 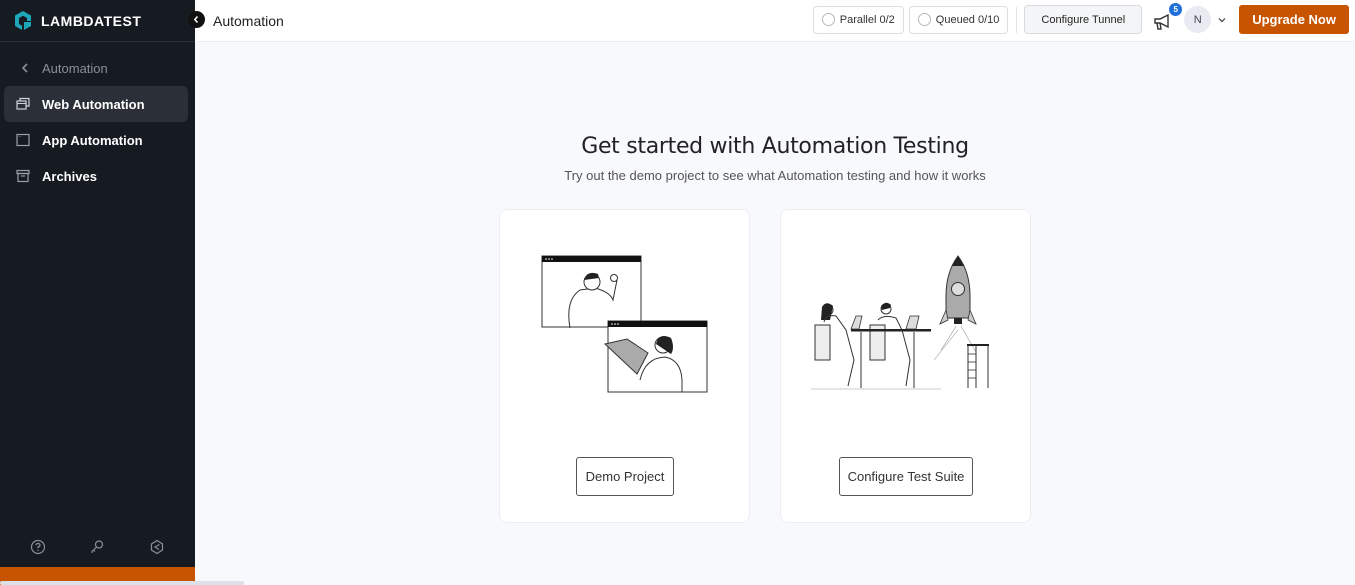 I want to click on demo-project-button: Demo Project, so click(x=625, y=476).